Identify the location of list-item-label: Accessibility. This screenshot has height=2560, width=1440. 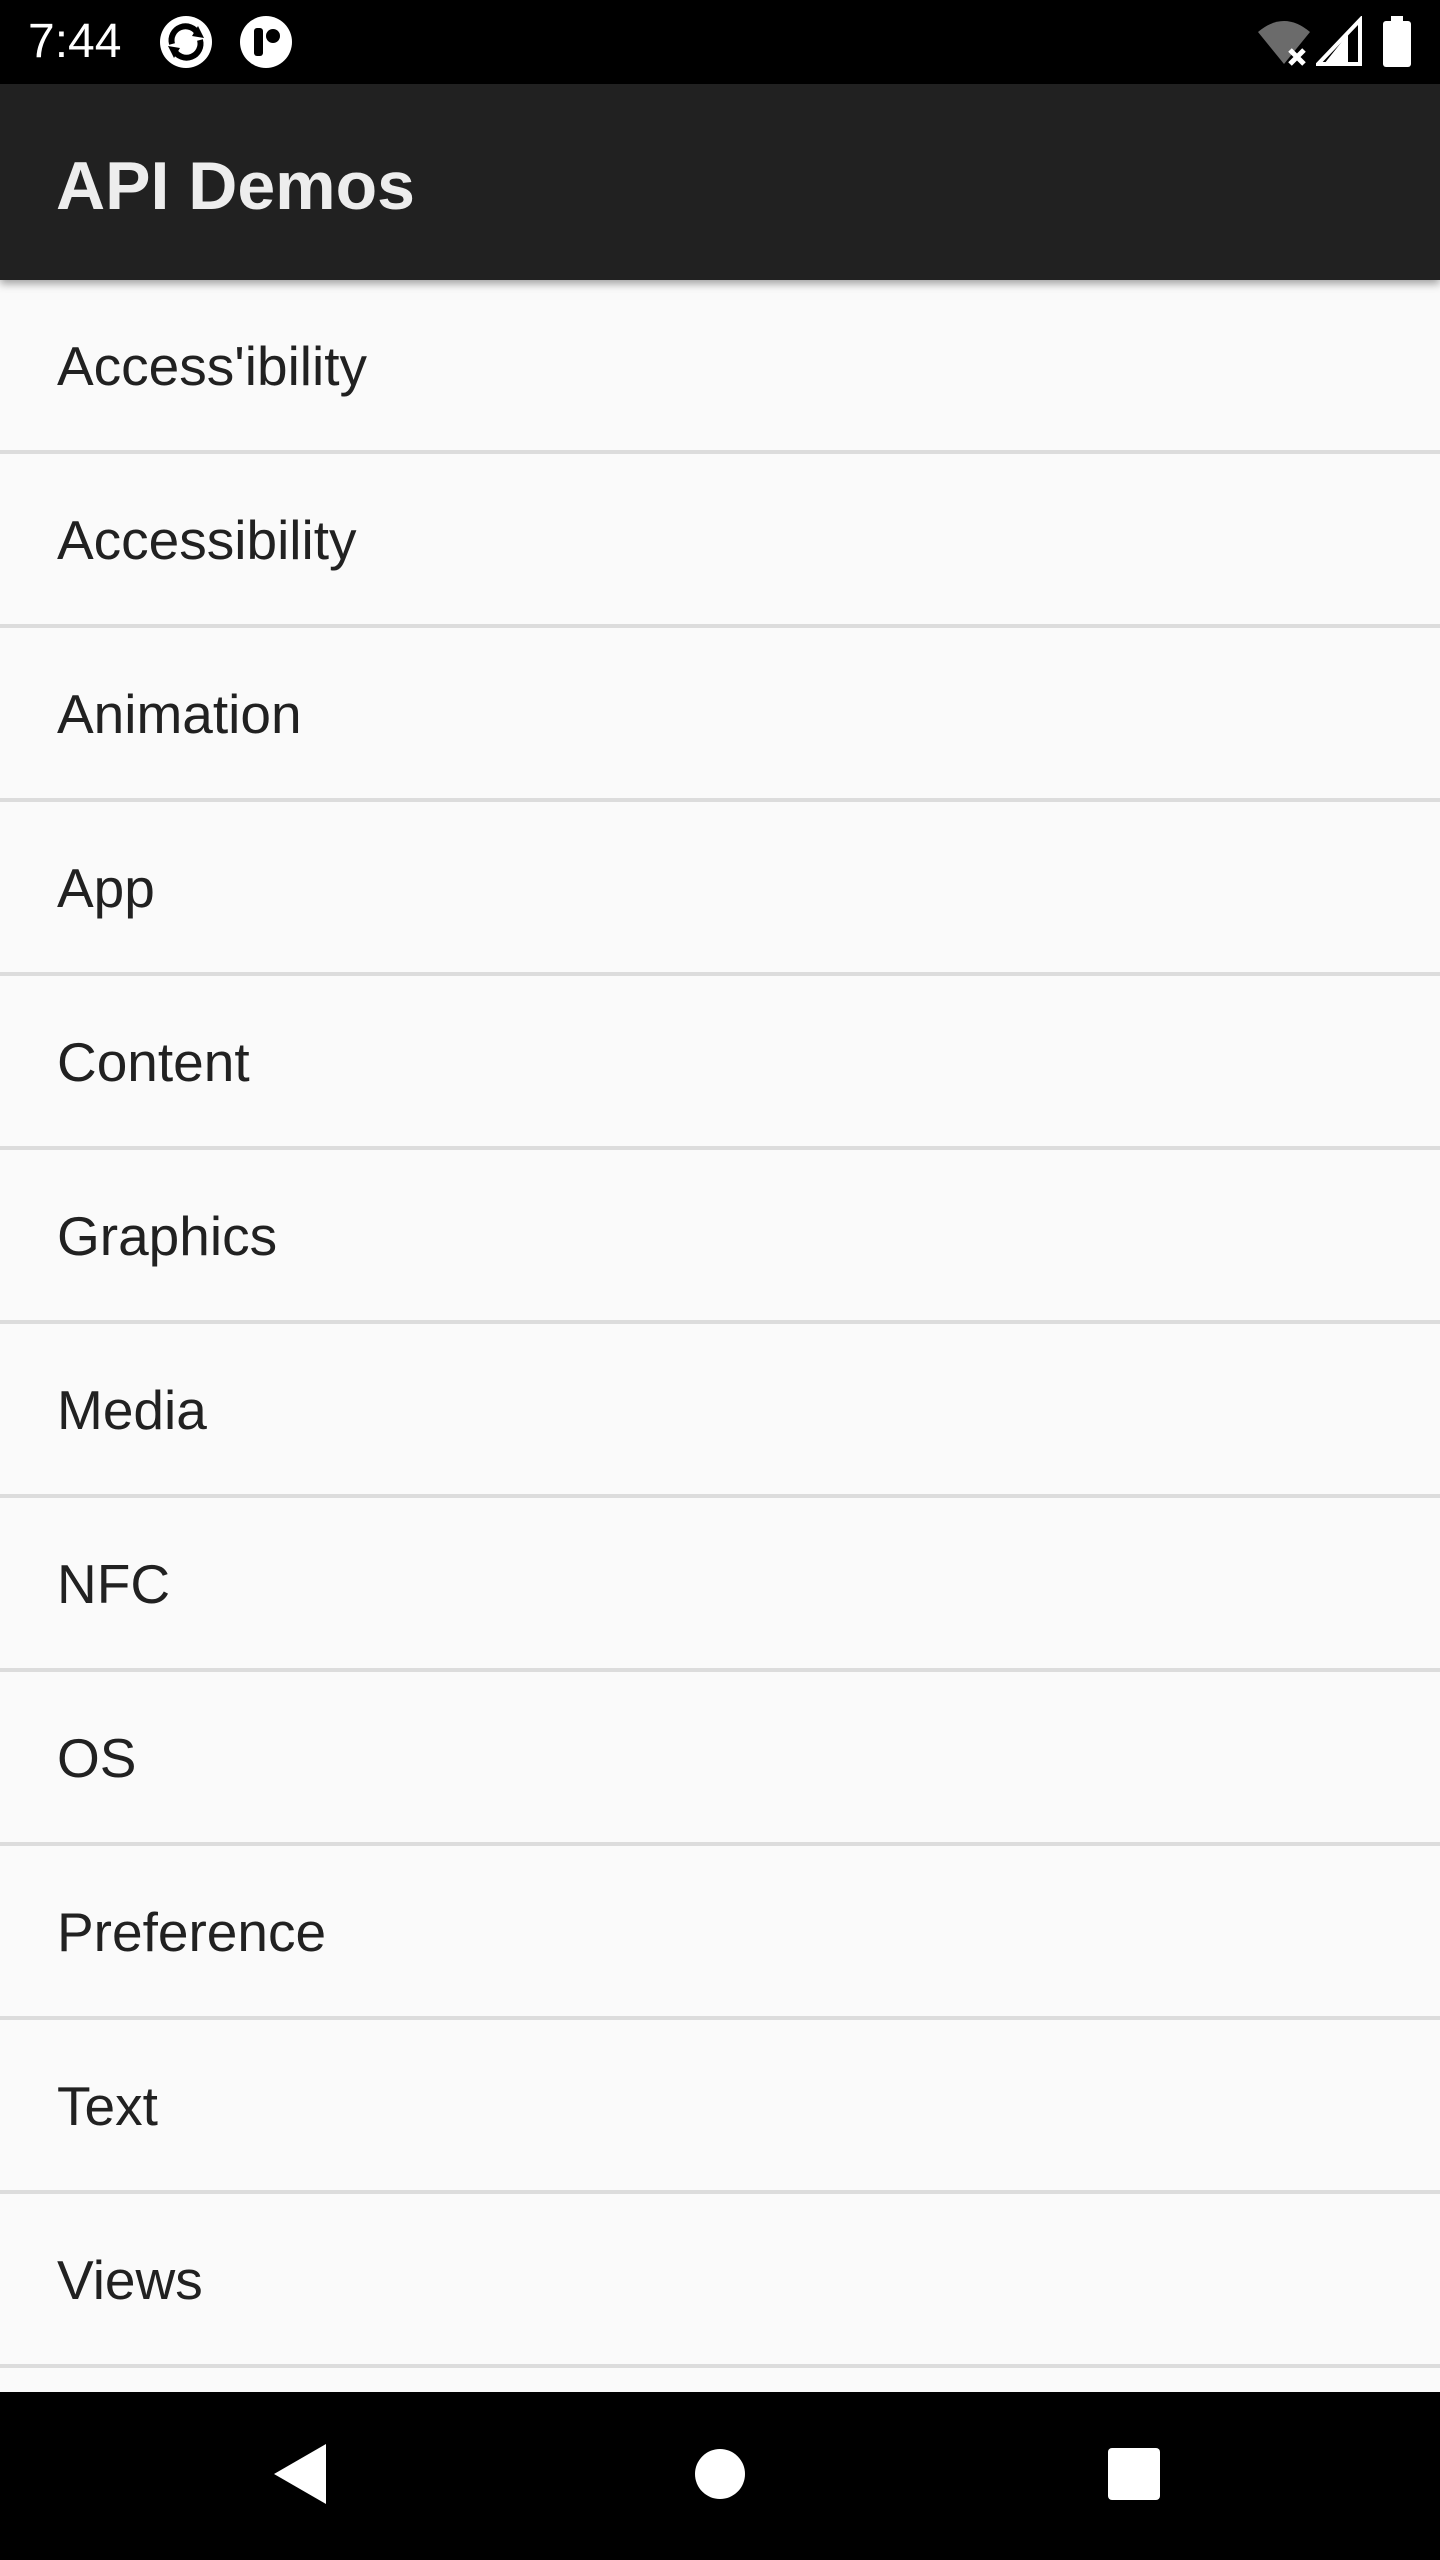
(207, 540).